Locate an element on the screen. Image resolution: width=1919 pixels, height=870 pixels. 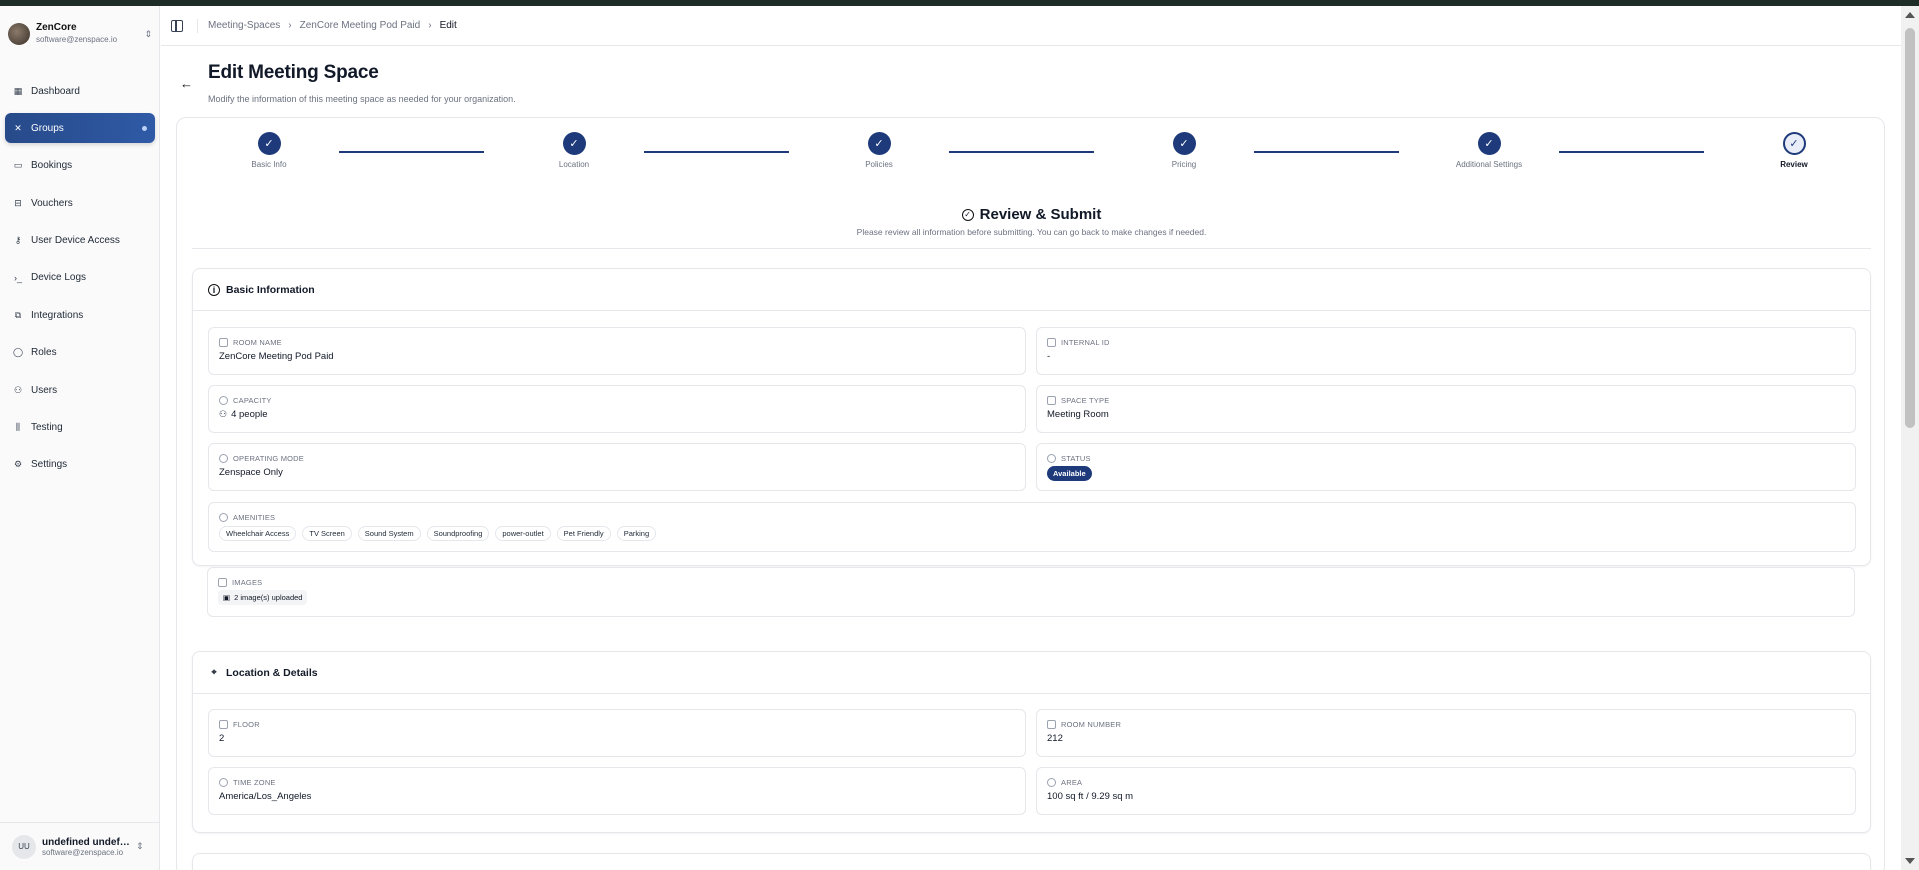
sidebar-item-testing: ⫼ Testing is located at coordinates (80, 428).